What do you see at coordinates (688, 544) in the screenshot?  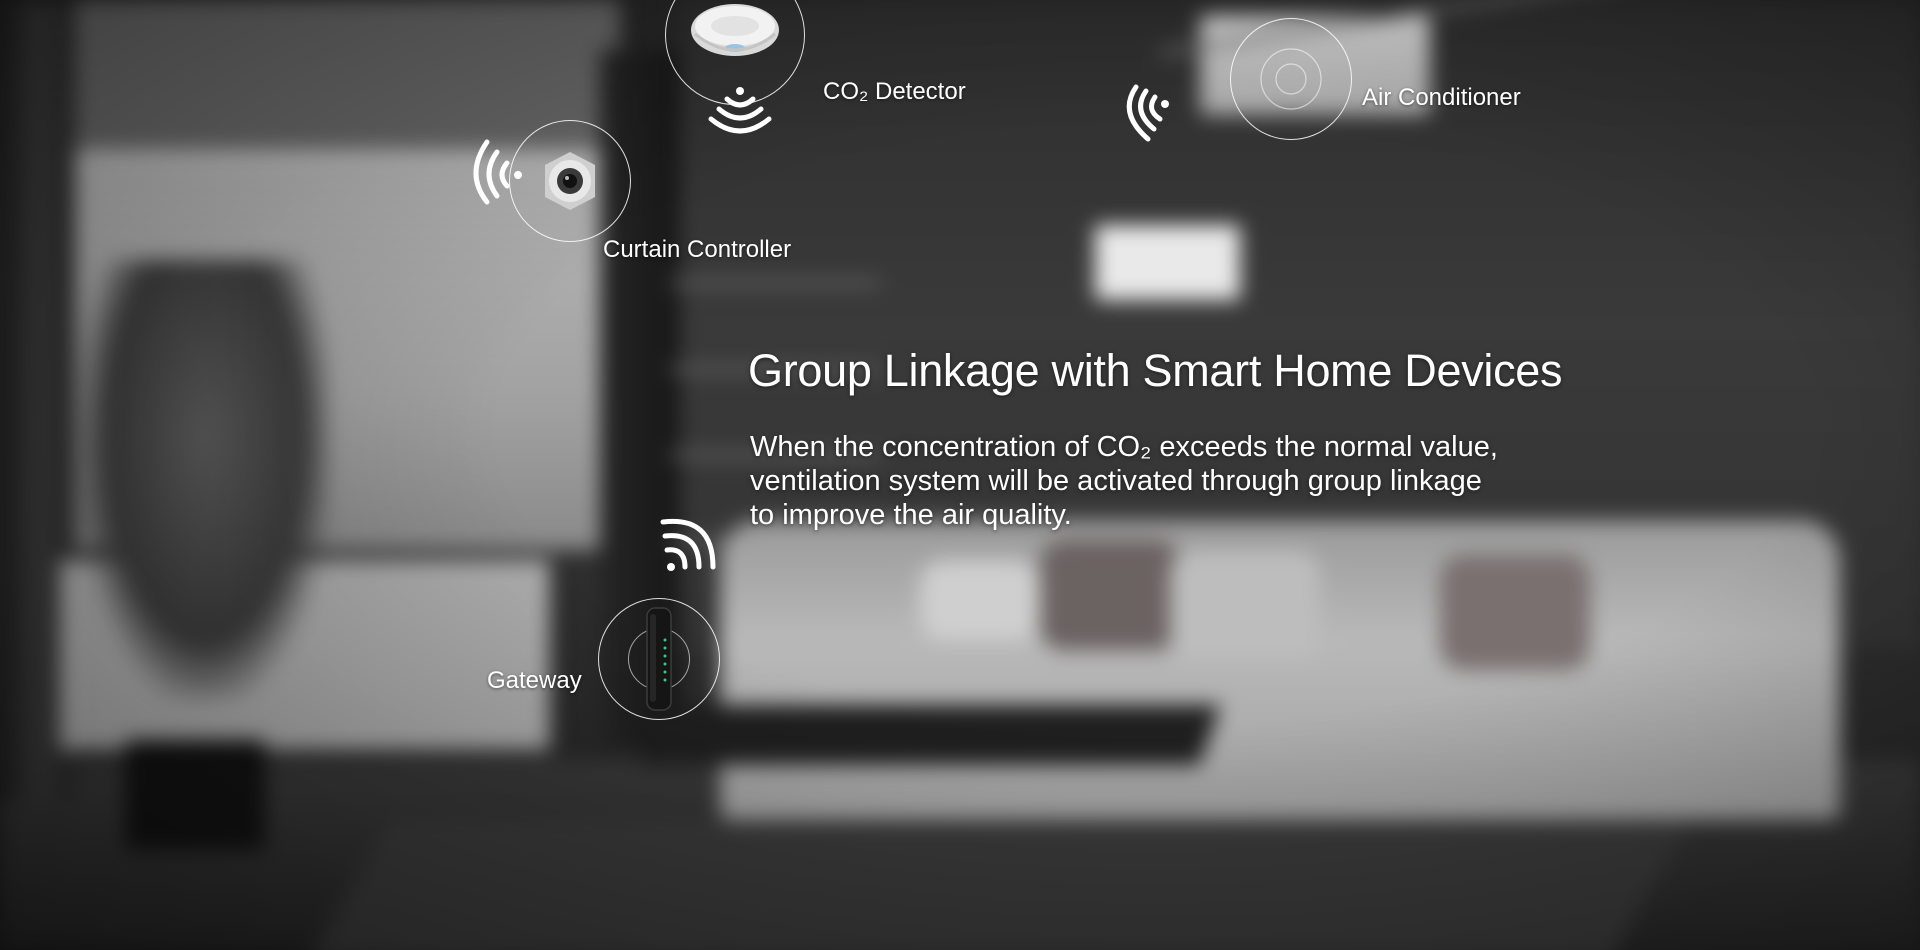 I see `gateway-signal-icon` at bounding box center [688, 544].